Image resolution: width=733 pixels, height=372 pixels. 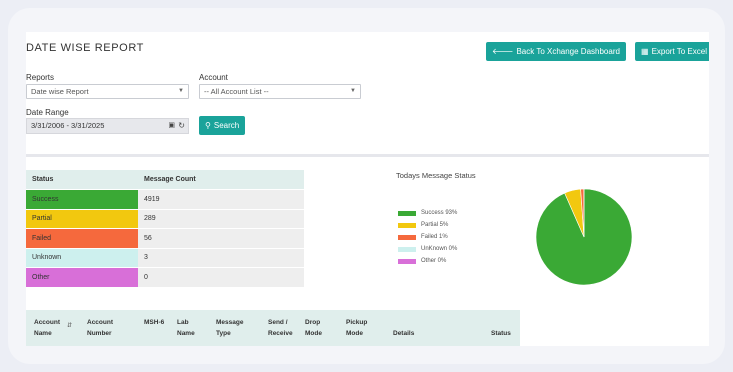 What do you see at coordinates (568, 51) in the screenshot?
I see `back-button-label: Back To Xchange Dashboard` at bounding box center [568, 51].